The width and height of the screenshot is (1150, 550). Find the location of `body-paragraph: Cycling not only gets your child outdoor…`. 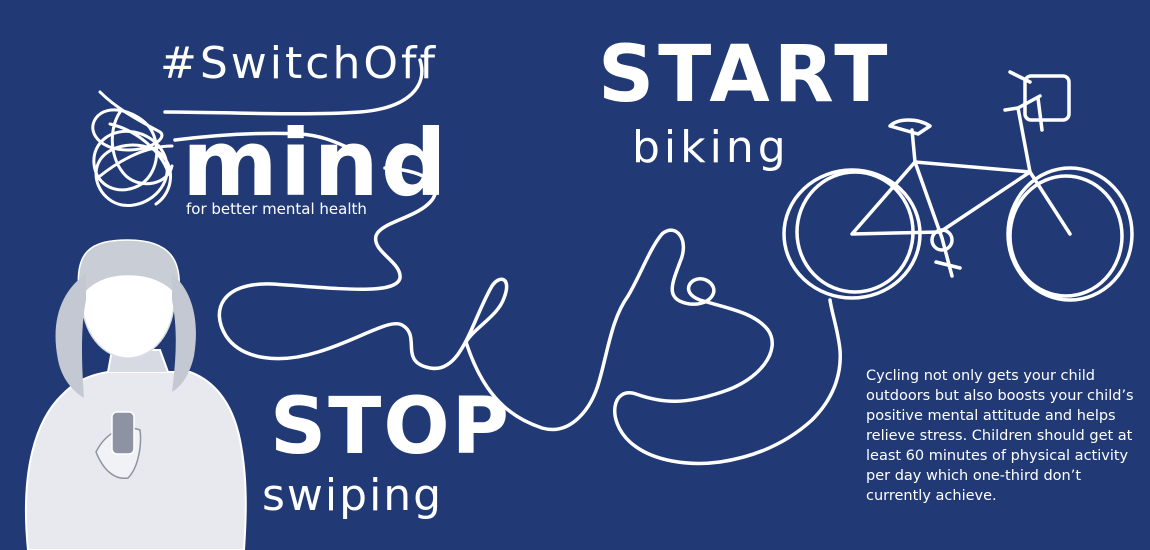

body-paragraph: Cycling not only gets your child outdoor… is located at coordinates (1000, 436).